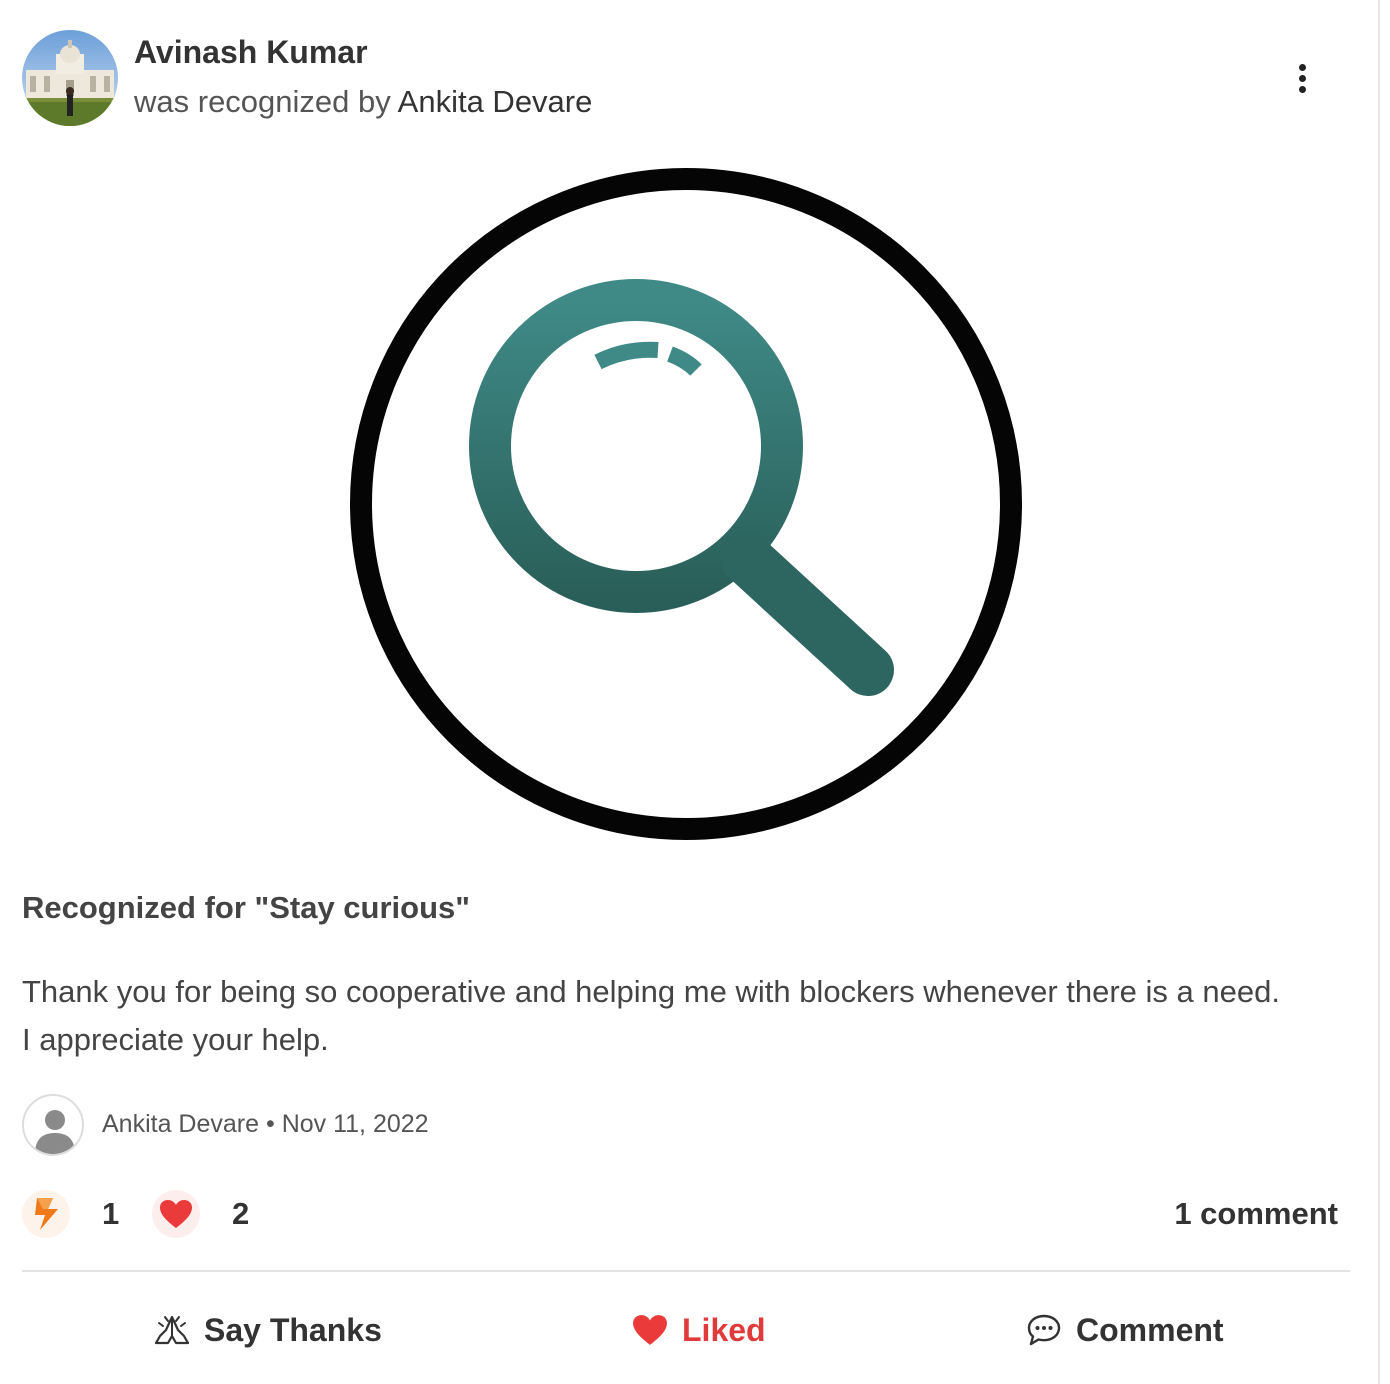 This screenshot has width=1390, height=1384. I want to click on comment-button: Comment, so click(1125, 1330).